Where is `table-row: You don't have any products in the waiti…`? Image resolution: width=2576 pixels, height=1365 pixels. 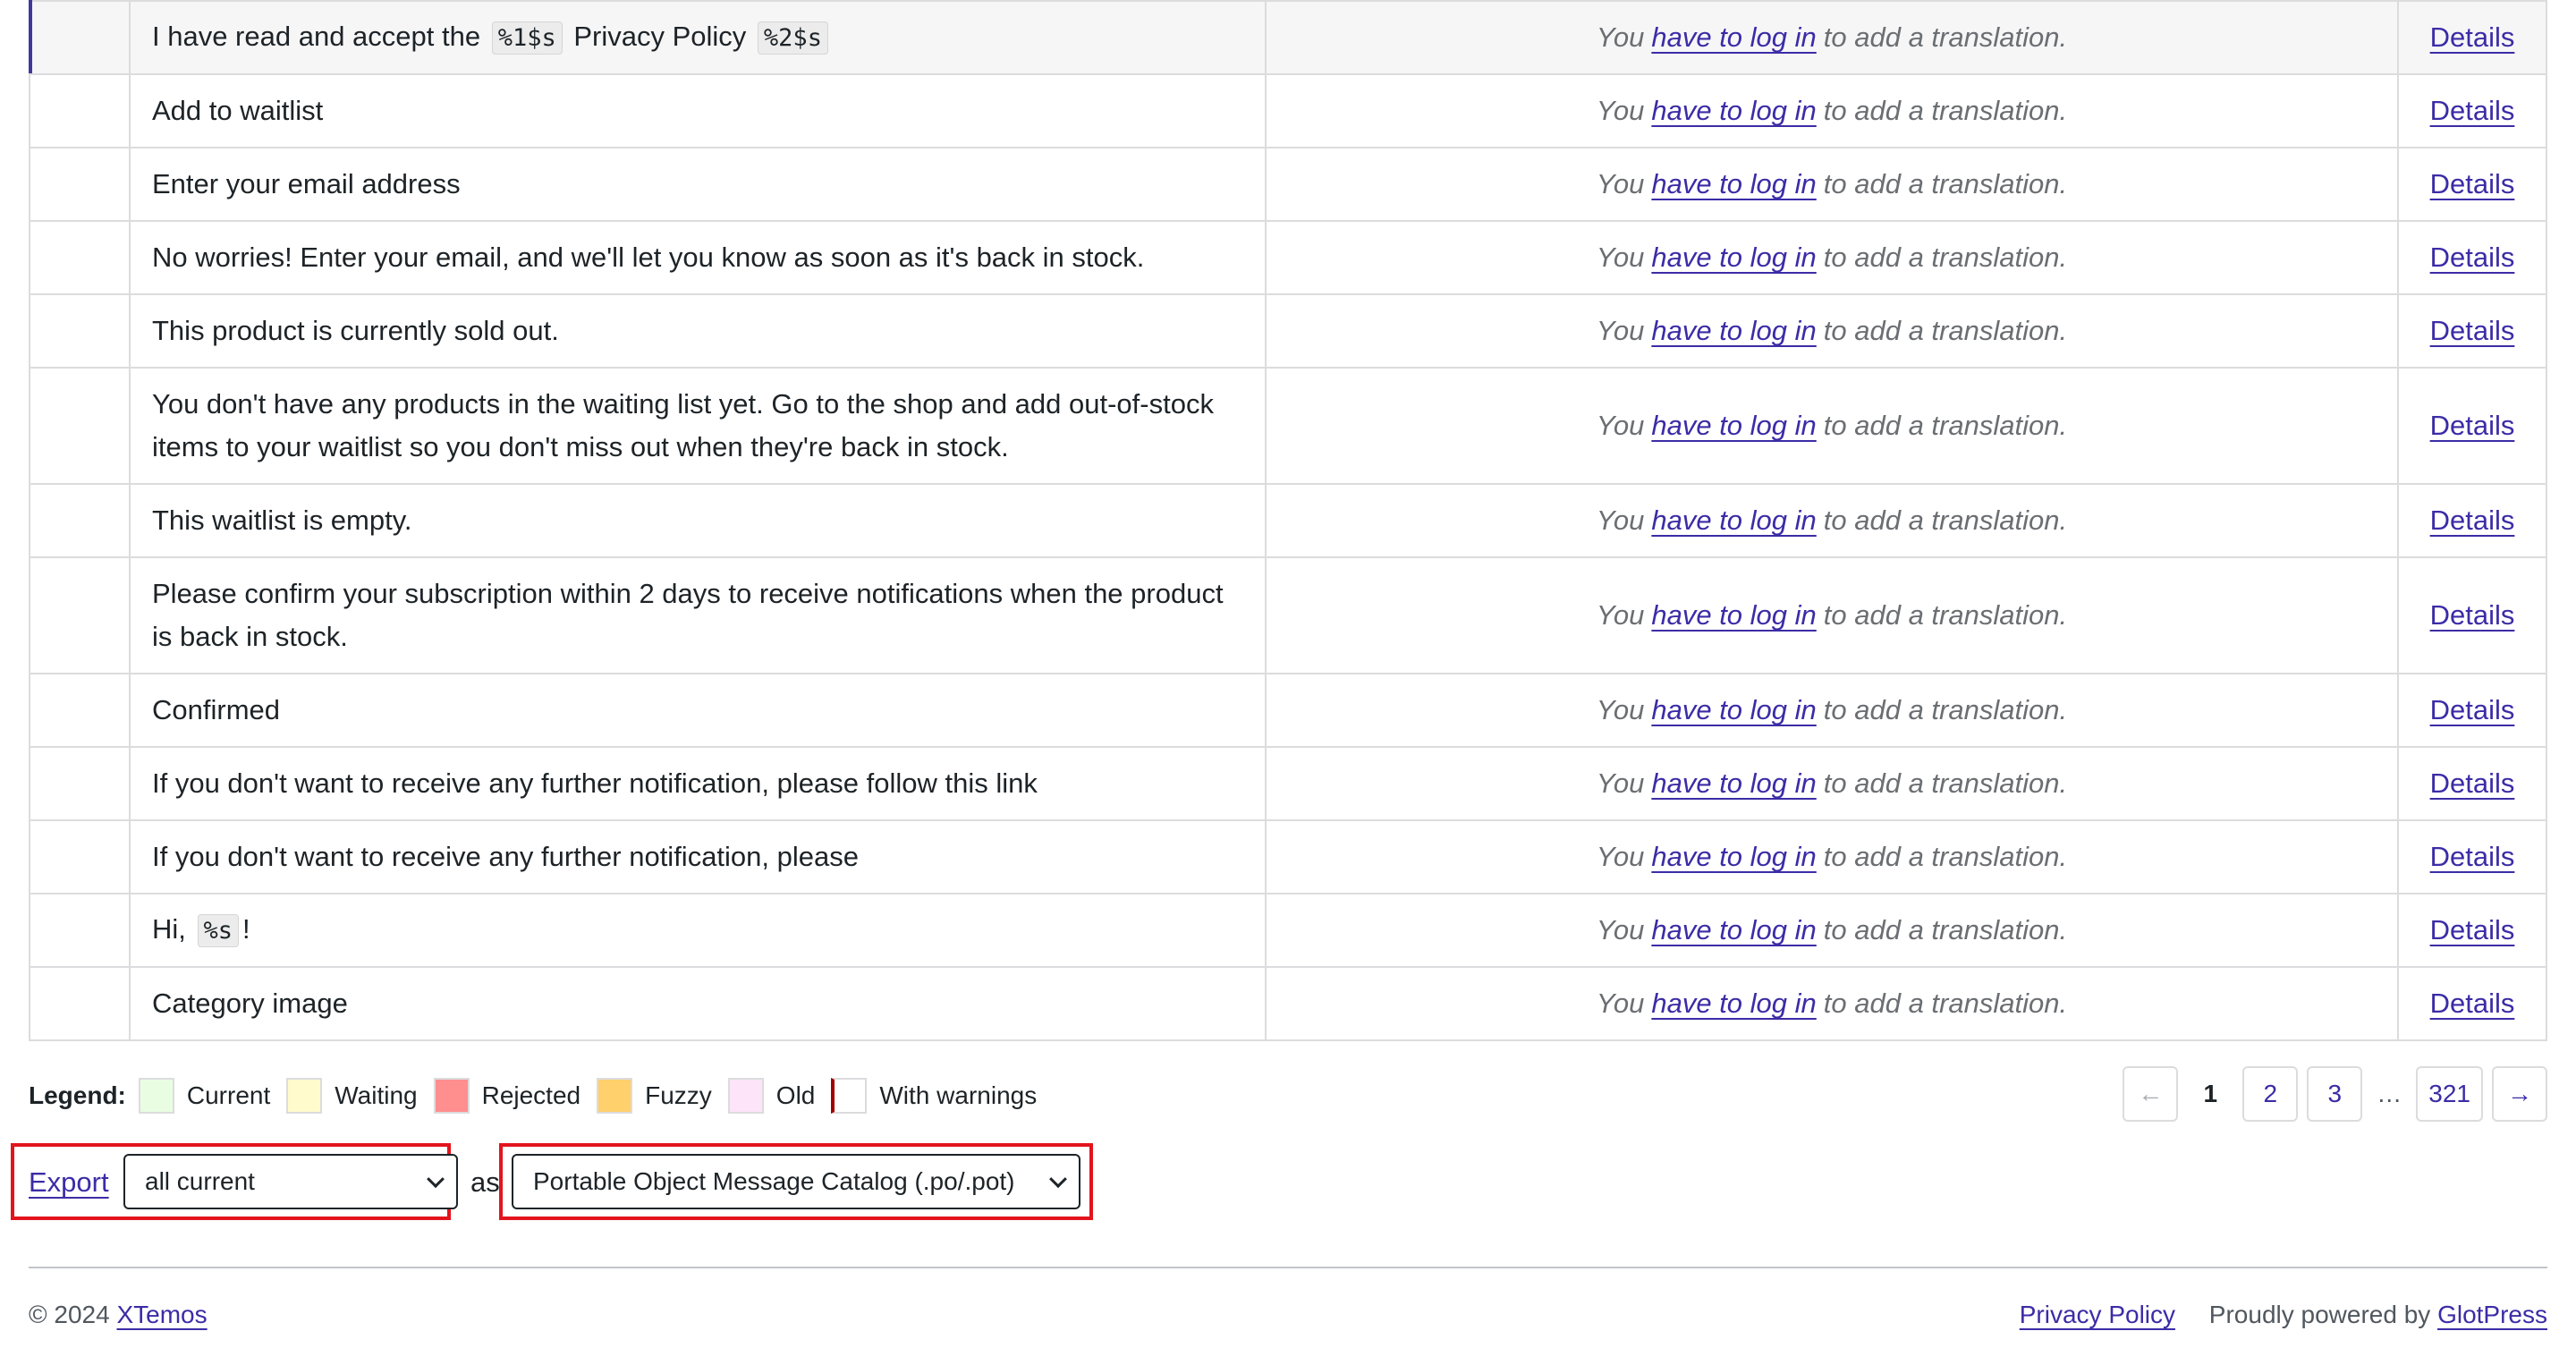 table-row: You don't have any products in the waiti… is located at coordinates (1288, 425).